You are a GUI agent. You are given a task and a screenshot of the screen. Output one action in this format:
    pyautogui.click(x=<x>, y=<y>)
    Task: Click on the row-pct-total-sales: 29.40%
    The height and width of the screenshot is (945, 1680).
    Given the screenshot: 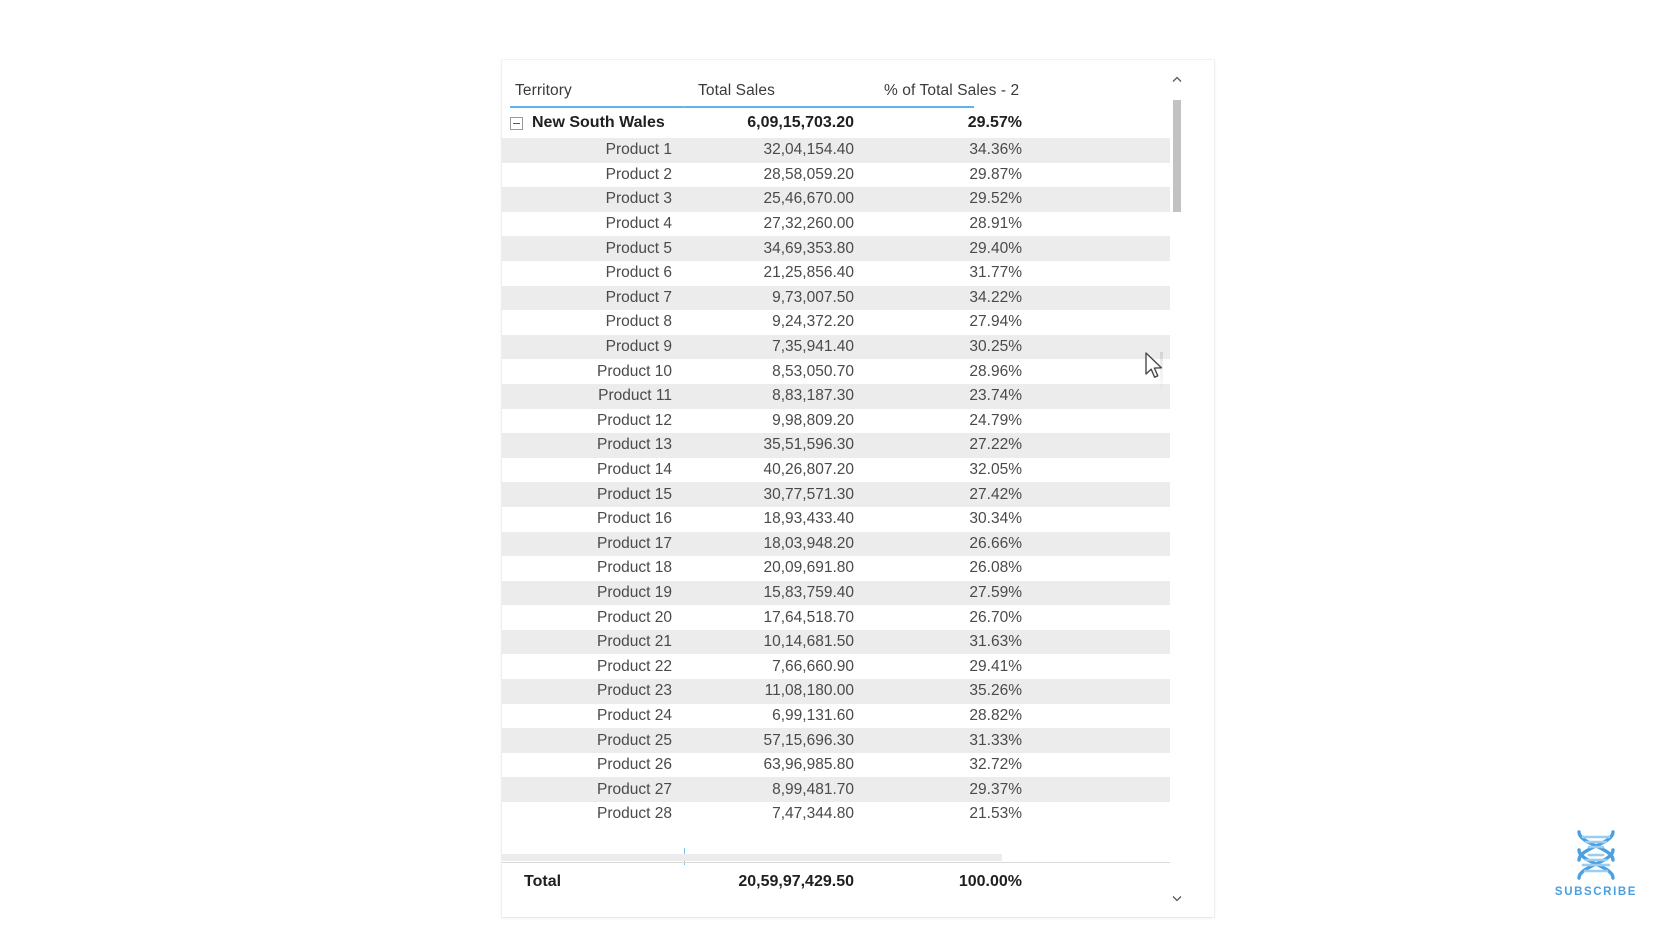 What is the action you would take?
    pyautogui.click(x=995, y=248)
    